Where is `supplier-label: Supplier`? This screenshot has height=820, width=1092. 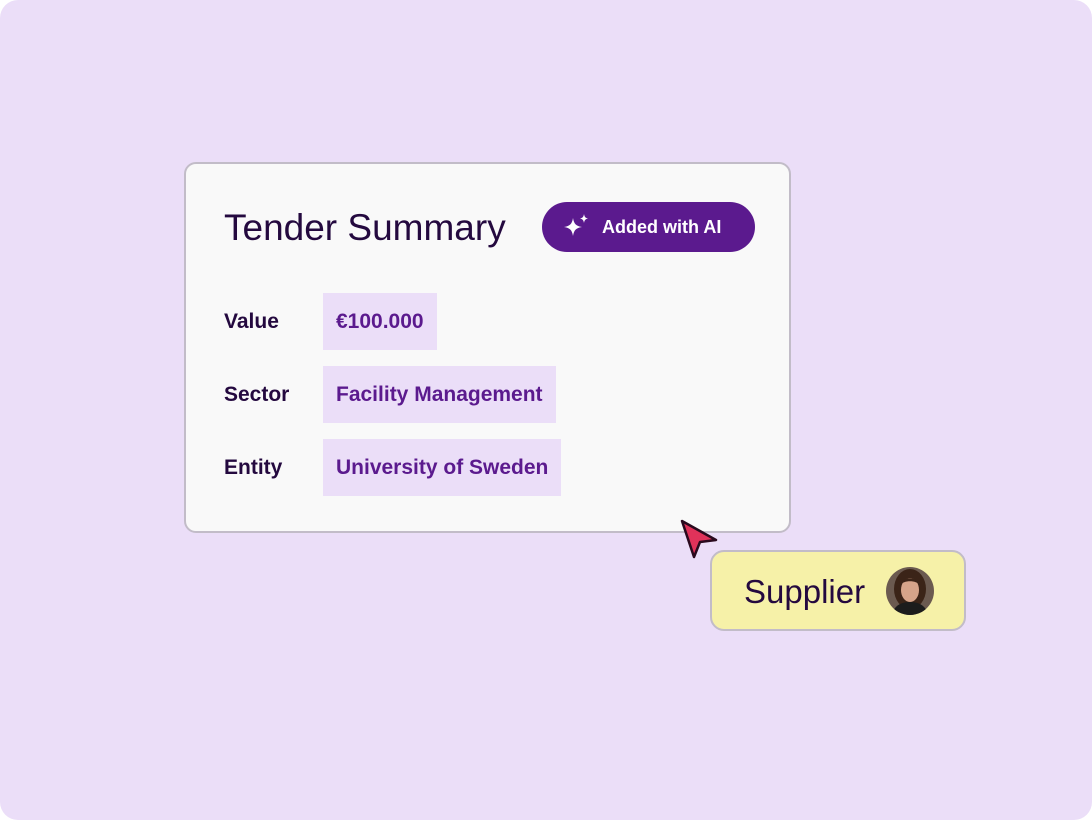 supplier-label: Supplier is located at coordinates (805, 591).